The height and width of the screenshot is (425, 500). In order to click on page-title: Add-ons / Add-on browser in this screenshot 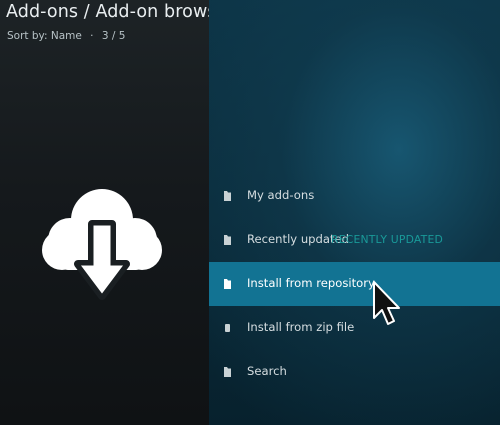, I will do `click(120, 12)`.